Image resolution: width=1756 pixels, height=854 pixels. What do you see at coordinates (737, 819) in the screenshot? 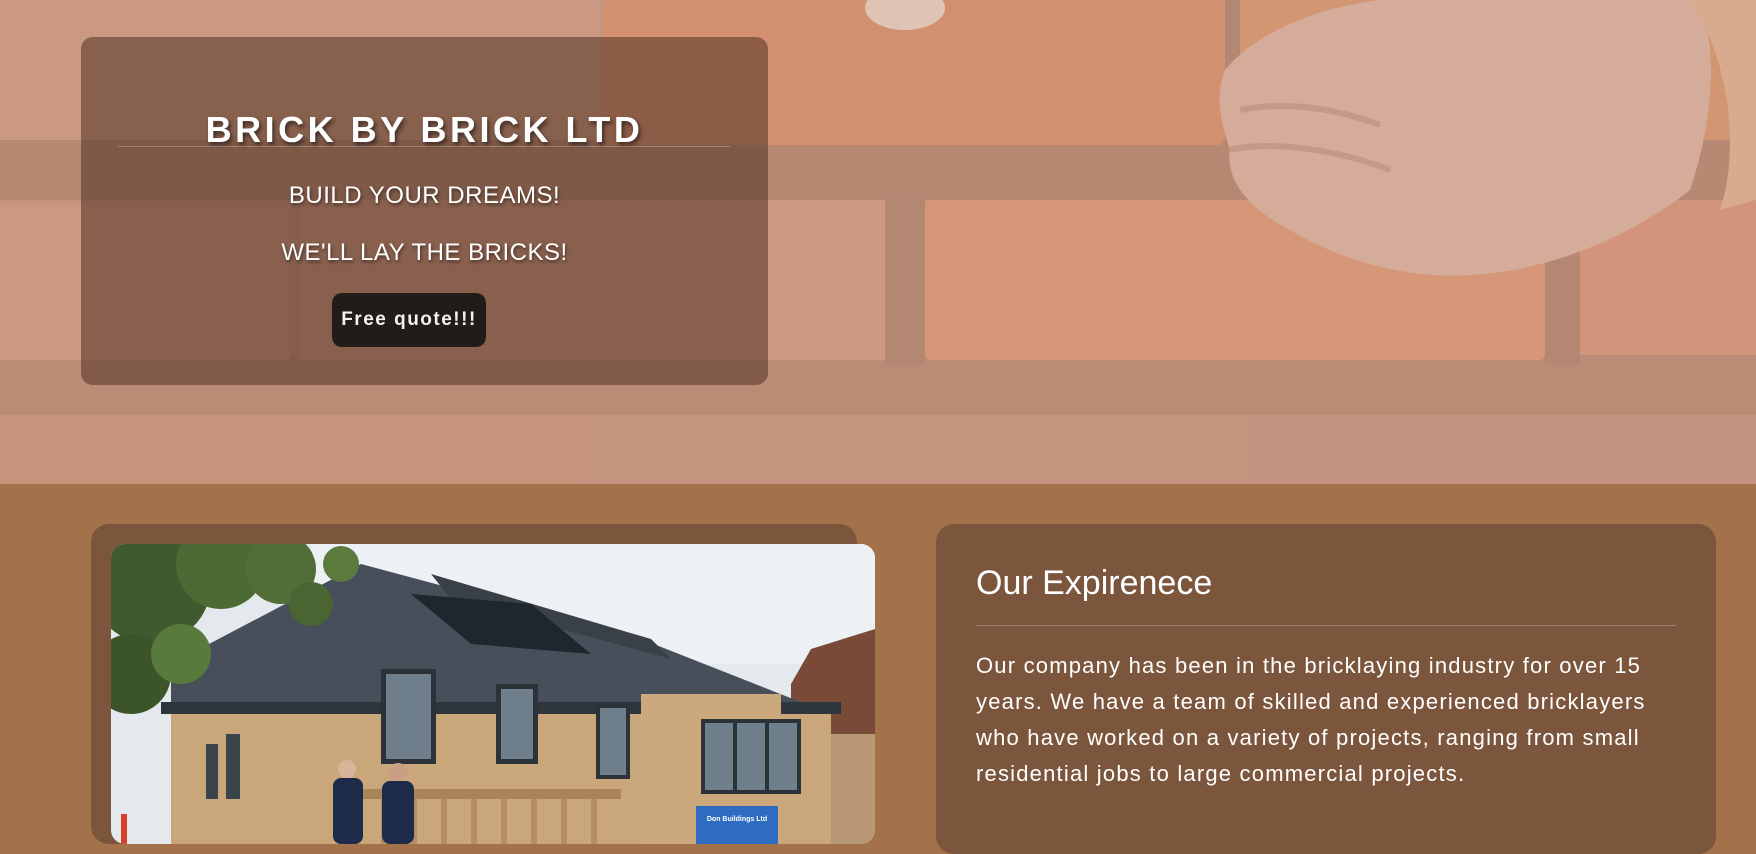
I see `building-sign-text: Don Buildings Ltd` at bounding box center [737, 819].